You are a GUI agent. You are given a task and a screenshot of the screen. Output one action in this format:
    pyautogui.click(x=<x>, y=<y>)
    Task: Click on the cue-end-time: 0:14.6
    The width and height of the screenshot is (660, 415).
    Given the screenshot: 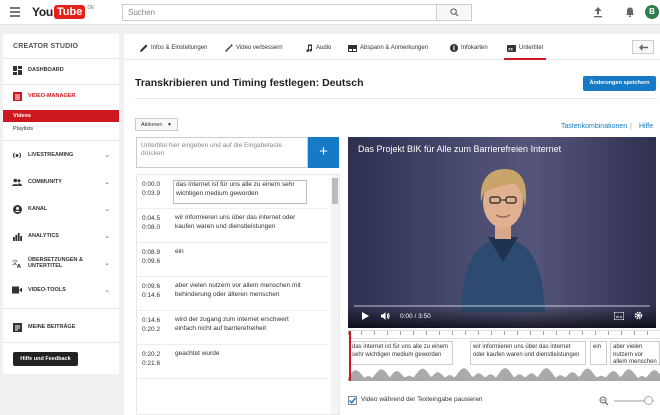 What is the action you would take?
    pyautogui.click(x=151, y=295)
    